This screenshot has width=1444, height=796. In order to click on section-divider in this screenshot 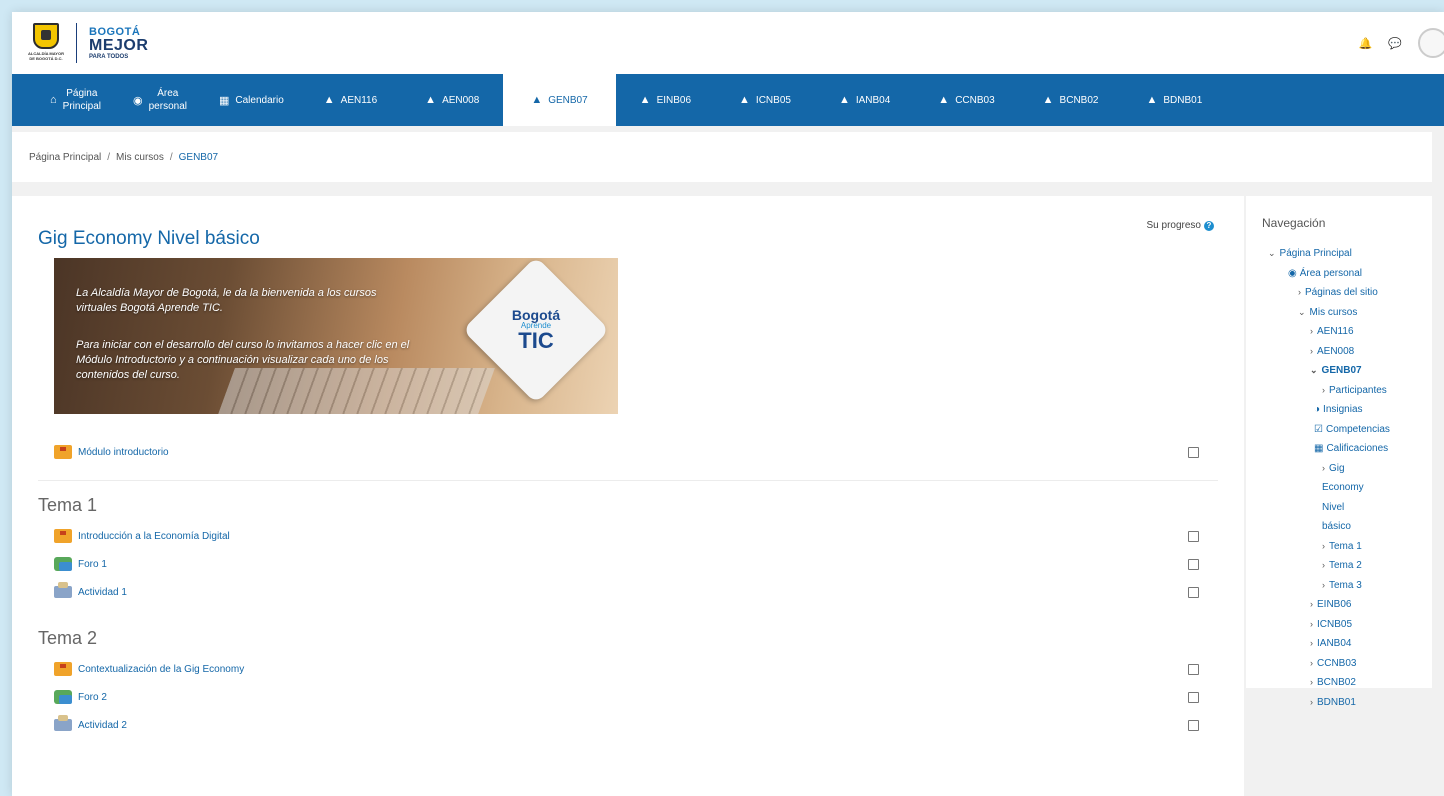, I will do `click(628, 480)`.